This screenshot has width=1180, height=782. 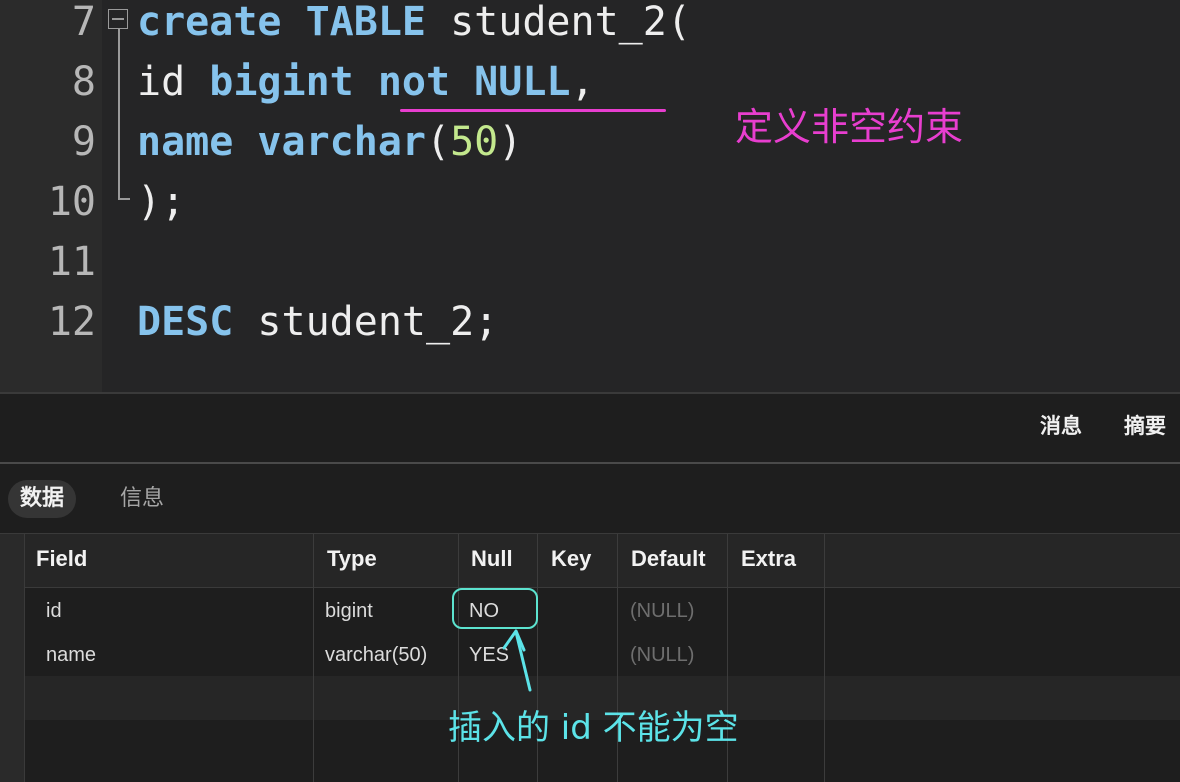 What do you see at coordinates (366, 82) in the screenshot?
I see `code-line-8: id bigint not NULL,` at bounding box center [366, 82].